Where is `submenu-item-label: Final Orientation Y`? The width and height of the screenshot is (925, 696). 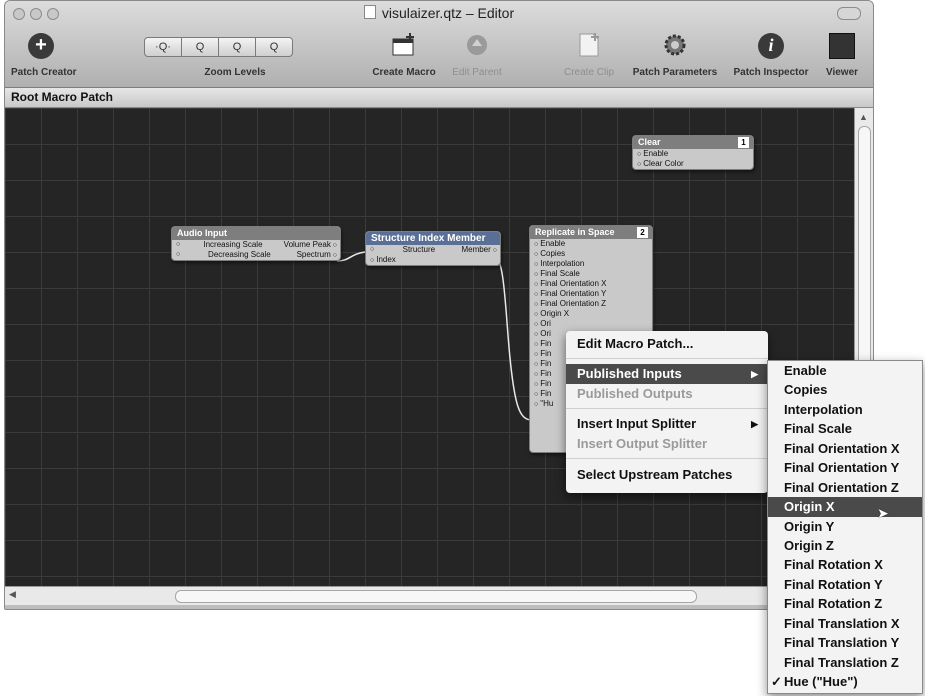
submenu-item-label: Final Orientation Y is located at coordinates (842, 468).